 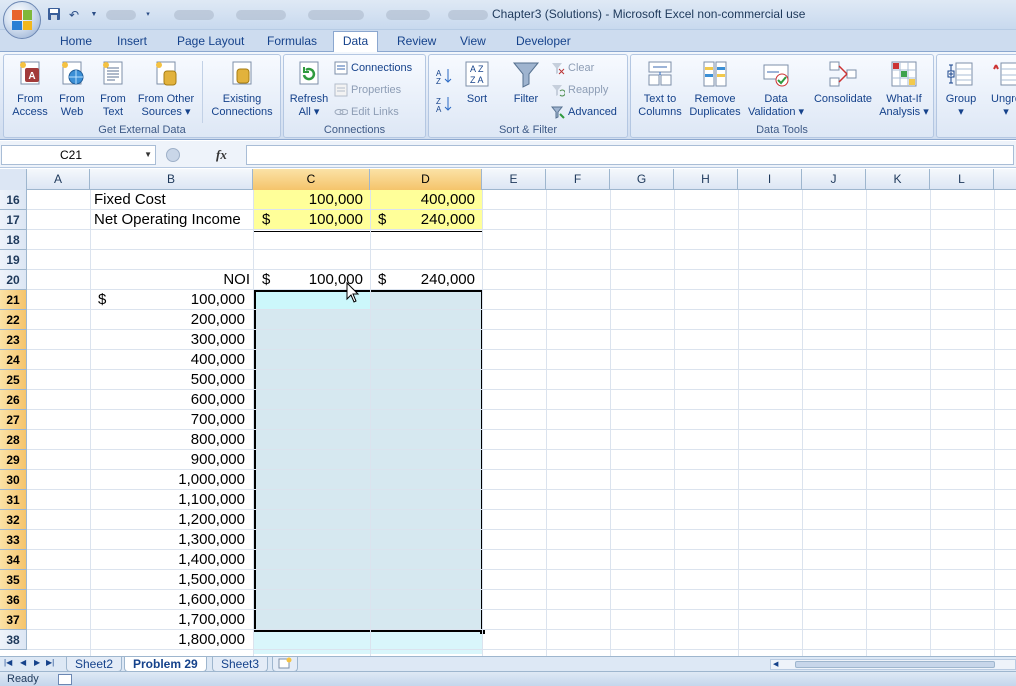 I want to click on edit-links-button: Edit Links, so click(x=366, y=112).